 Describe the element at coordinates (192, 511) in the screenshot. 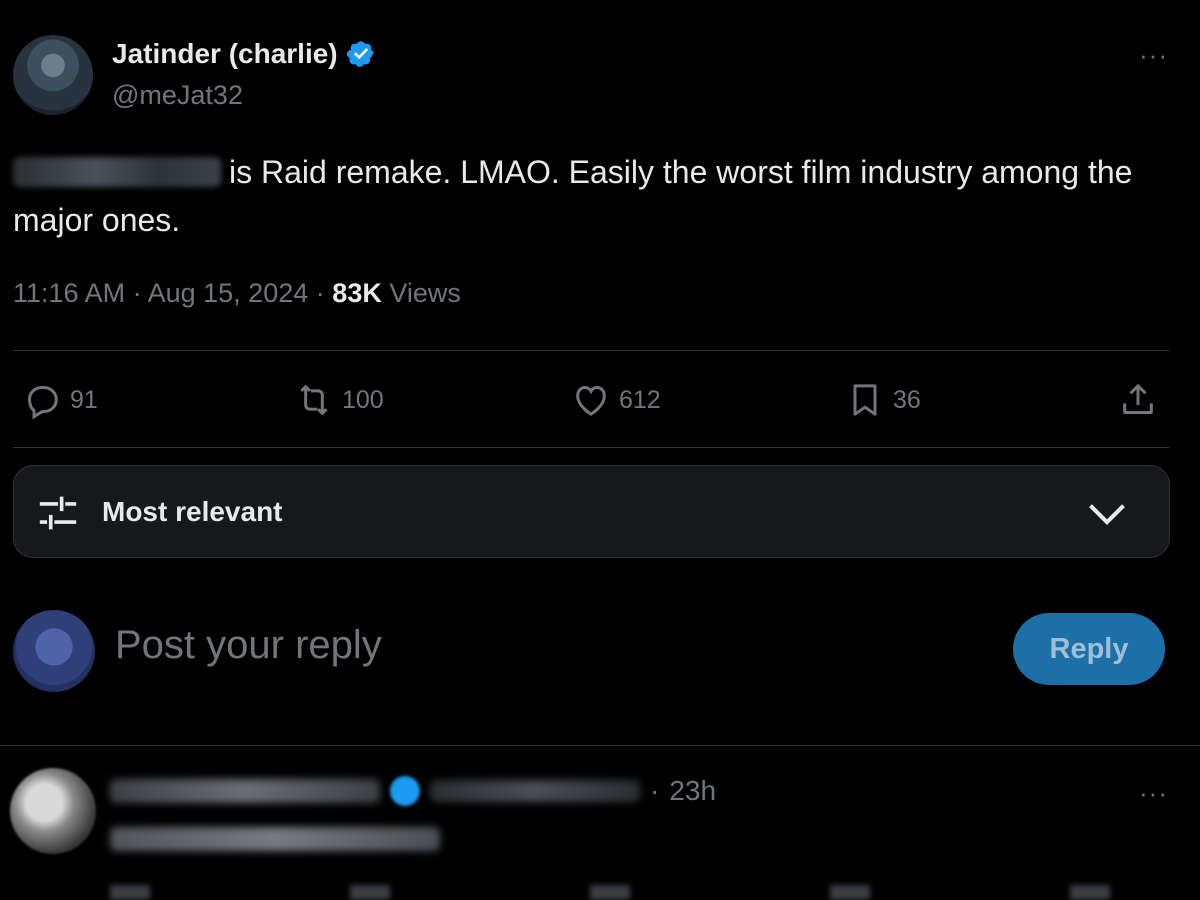

I see `sort-label: Most relevant` at that location.